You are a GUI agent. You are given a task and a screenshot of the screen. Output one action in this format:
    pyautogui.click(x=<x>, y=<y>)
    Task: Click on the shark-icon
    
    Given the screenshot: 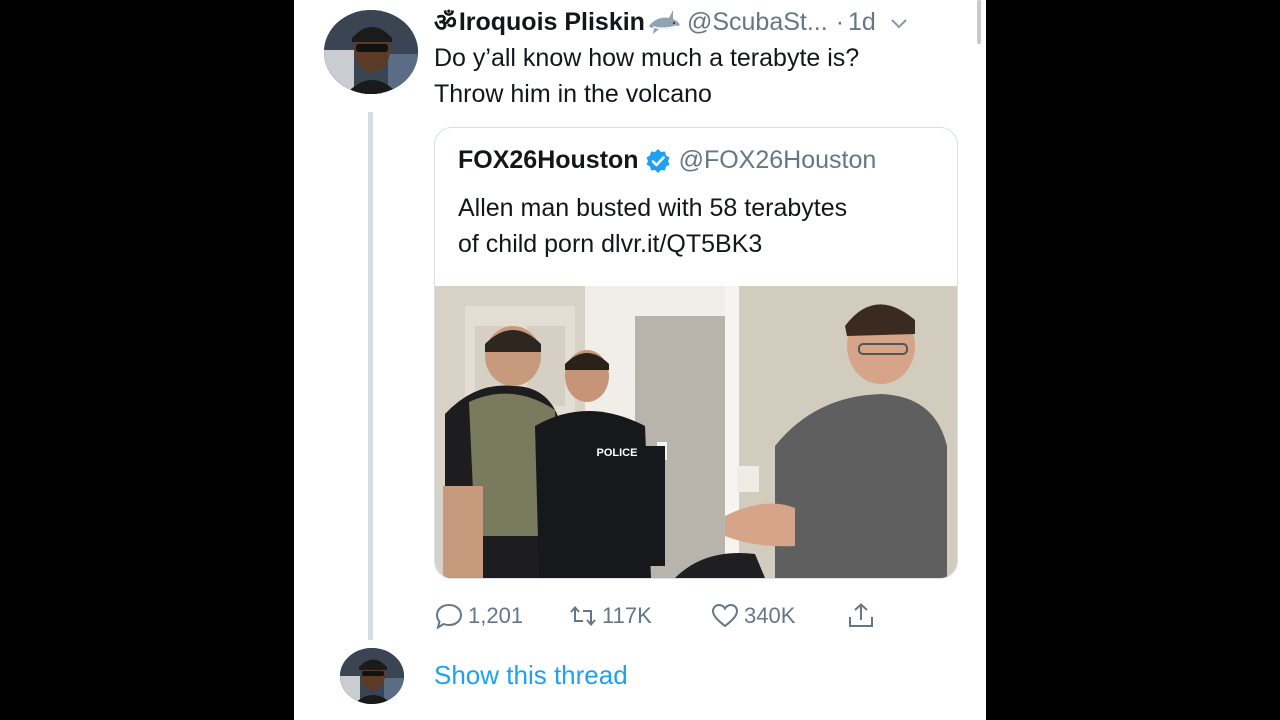 What is the action you would take?
    pyautogui.click(x=664, y=22)
    